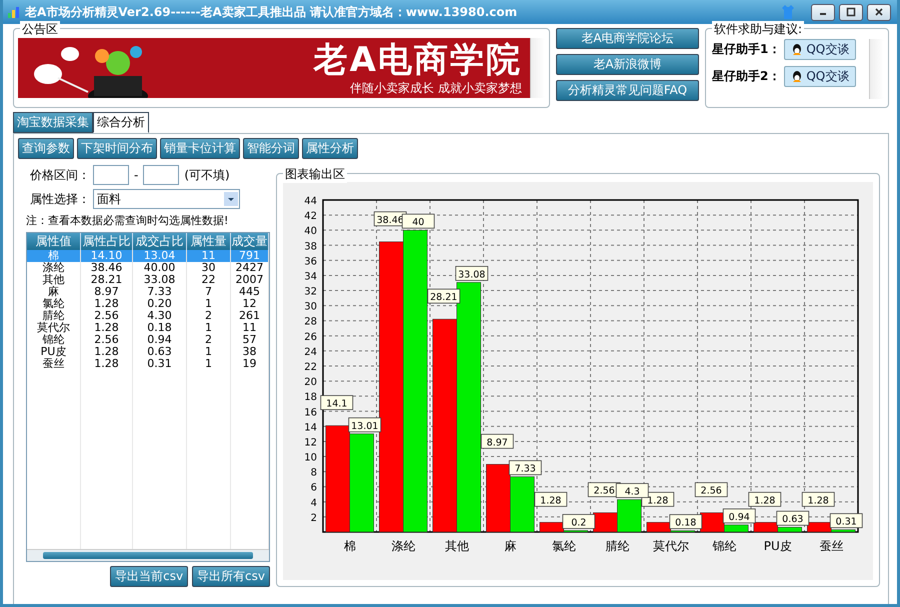 The image size is (900, 607). I want to click on table-row: PU皮 1.28 0.63 1 38, so click(148, 352).